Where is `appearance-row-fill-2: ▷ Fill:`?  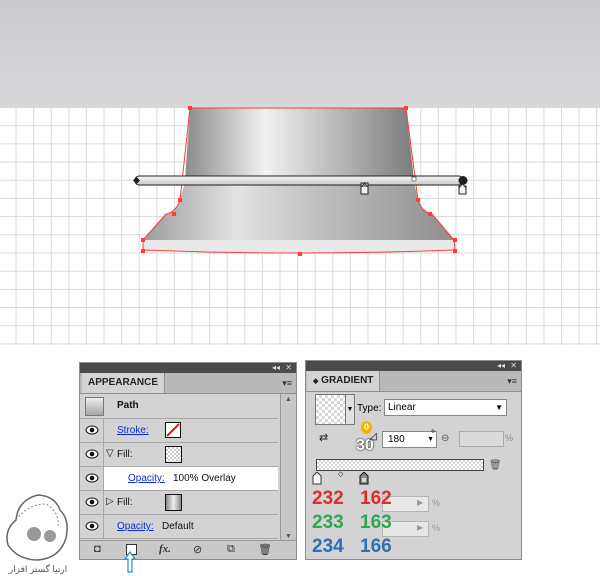 appearance-row-fill-2: ▷ Fill: is located at coordinates (179, 503).